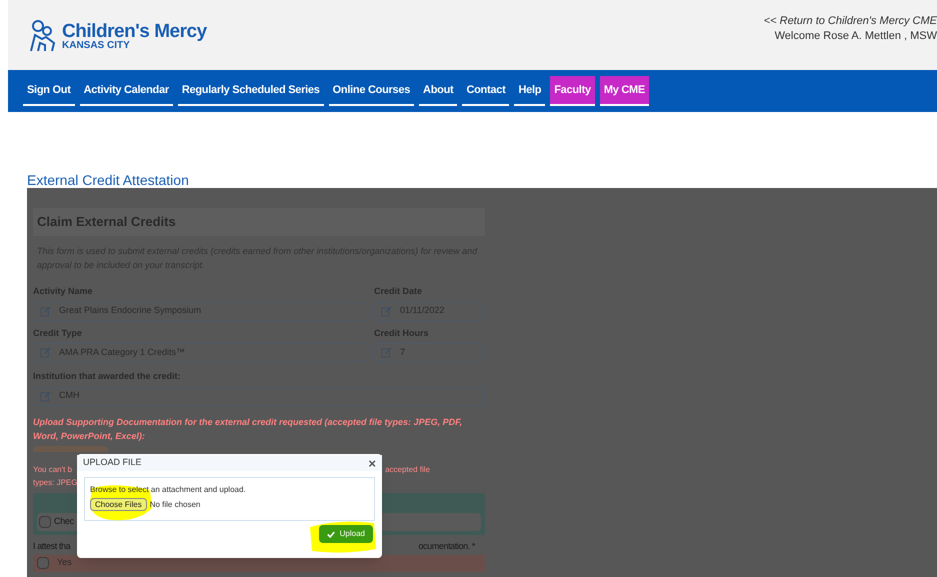 The width and height of the screenshot is (937, 577). I want to click on checkbox-label: Yes, so click(64, 563).